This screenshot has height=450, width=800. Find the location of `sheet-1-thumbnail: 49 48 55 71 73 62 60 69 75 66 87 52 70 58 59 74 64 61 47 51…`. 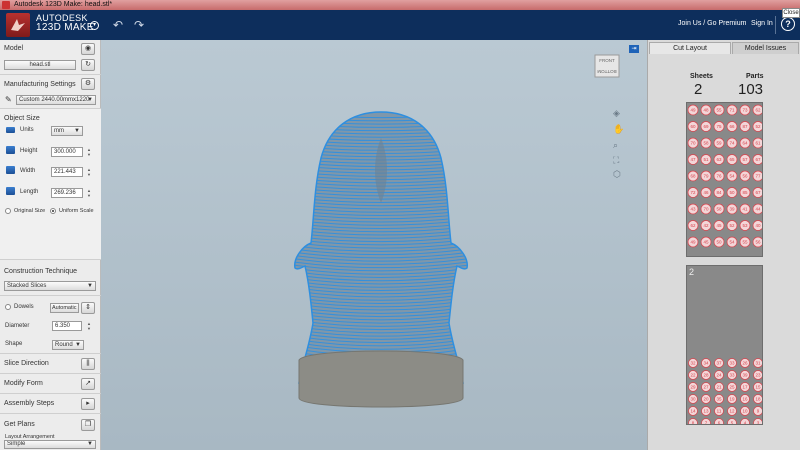

sheet-1-thumbnail: 49 48 55 71 73 62 60 69 75 66 87 52 70 58 59 74 64 61 47 51… is located at coordinates (724, 179).